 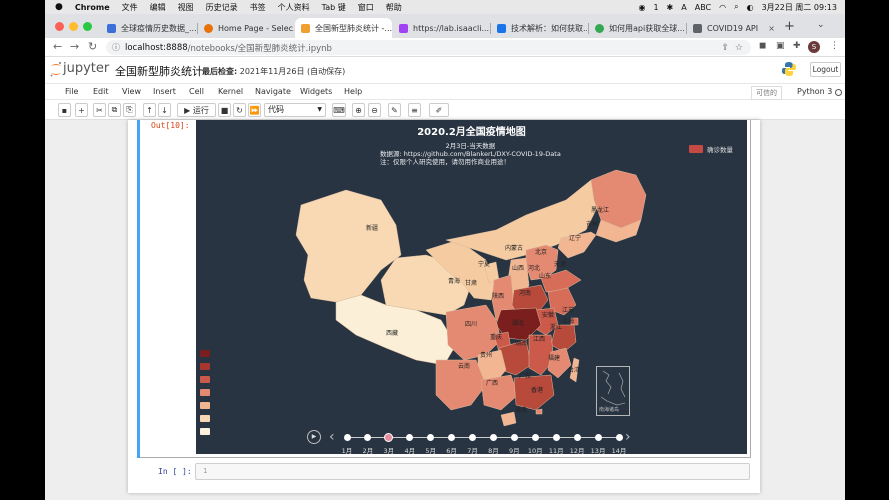 I want to click on timeline-next-icon: ›, so click(x=628, y=437).